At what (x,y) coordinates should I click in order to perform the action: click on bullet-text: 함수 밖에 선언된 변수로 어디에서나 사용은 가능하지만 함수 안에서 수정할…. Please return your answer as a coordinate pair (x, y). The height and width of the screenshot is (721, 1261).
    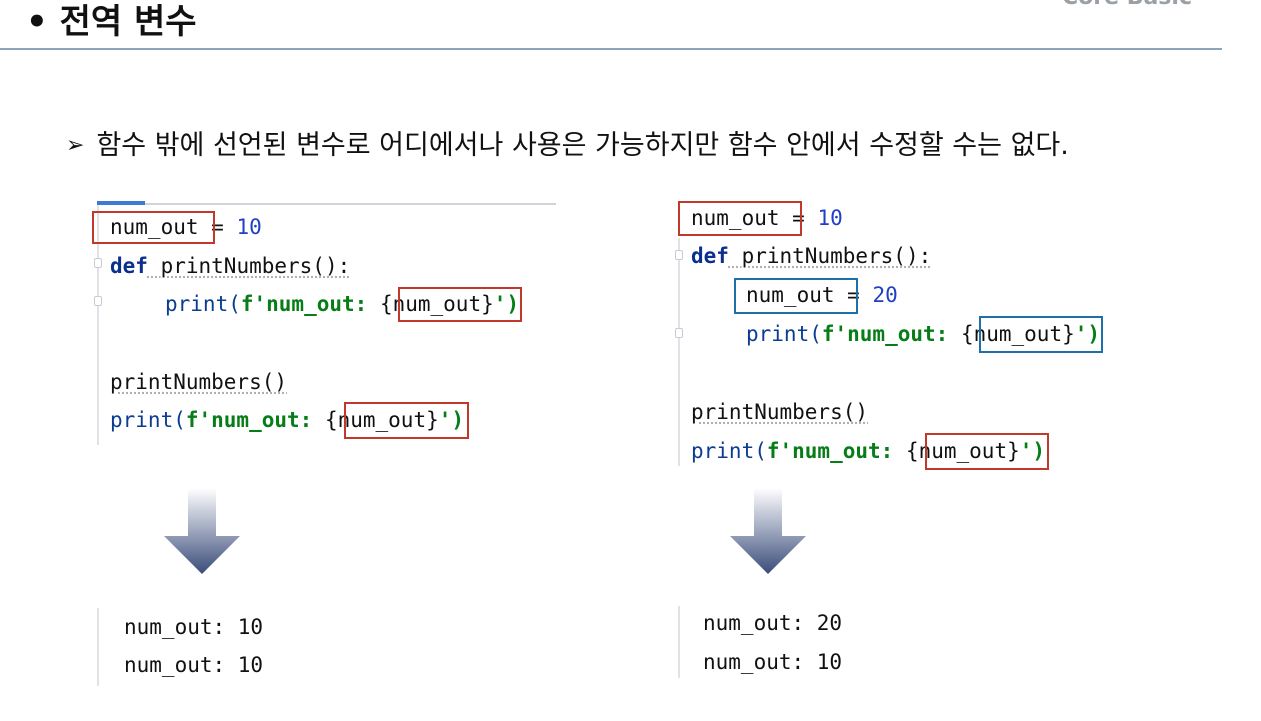
    Looking at the image, I should click on (582, 145).